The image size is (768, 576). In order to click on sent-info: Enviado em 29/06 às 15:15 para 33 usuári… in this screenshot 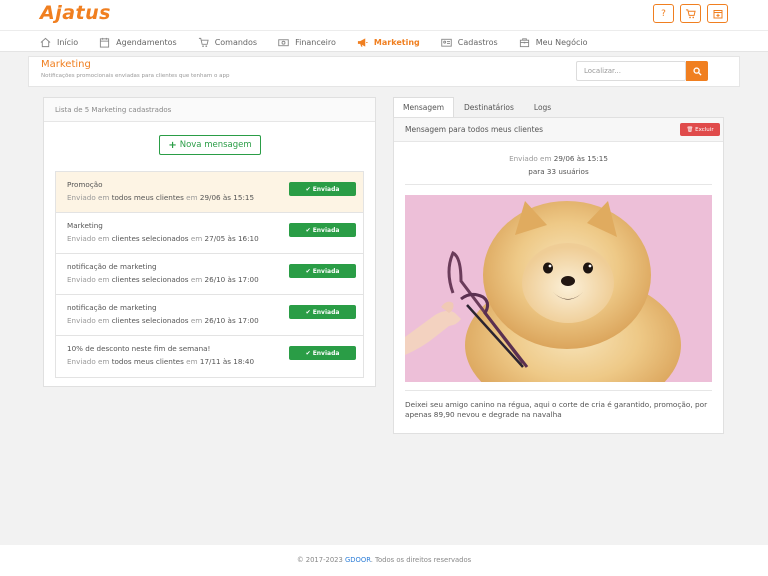, I will do `click(558, 165)`.